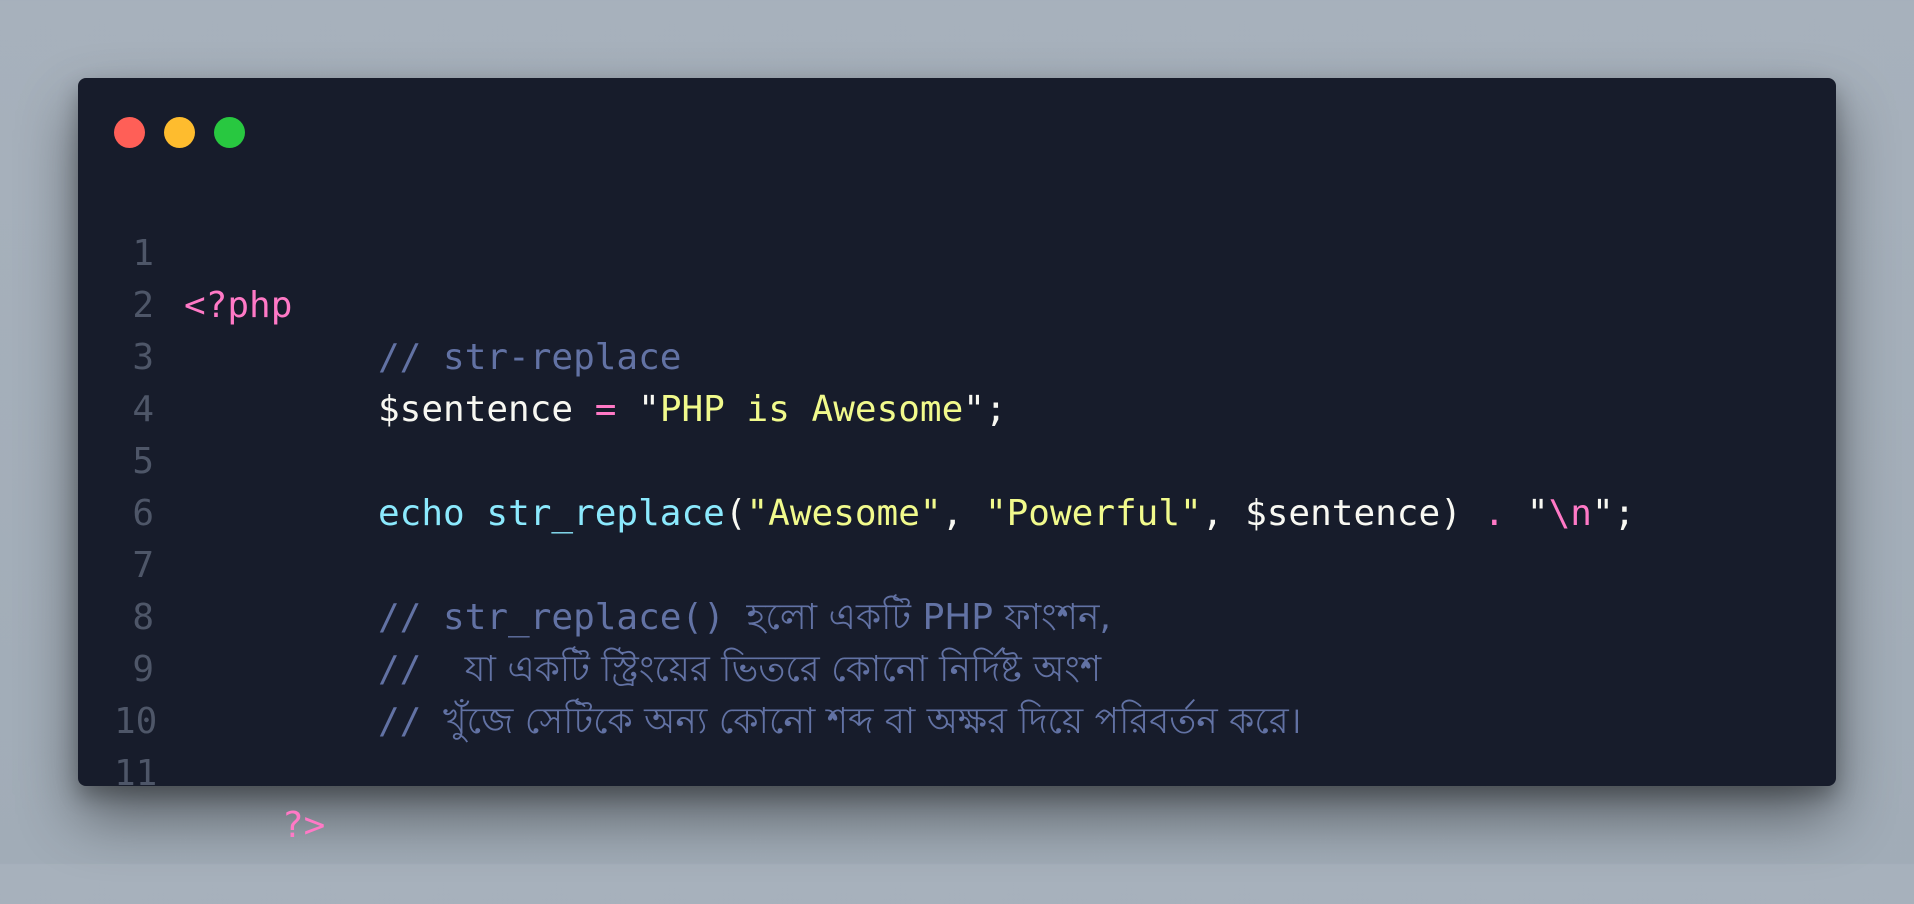 The width and height of the screenshot is (1914, 904). I want to click on code-line: 10, so click(957, 693).